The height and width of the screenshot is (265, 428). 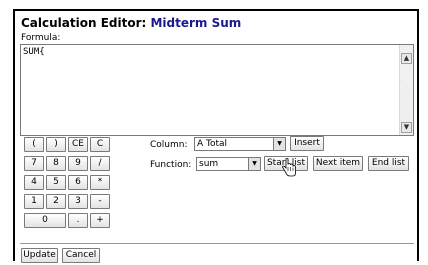 I want to click on function-select-value: sum, so click(x=209, y=164).